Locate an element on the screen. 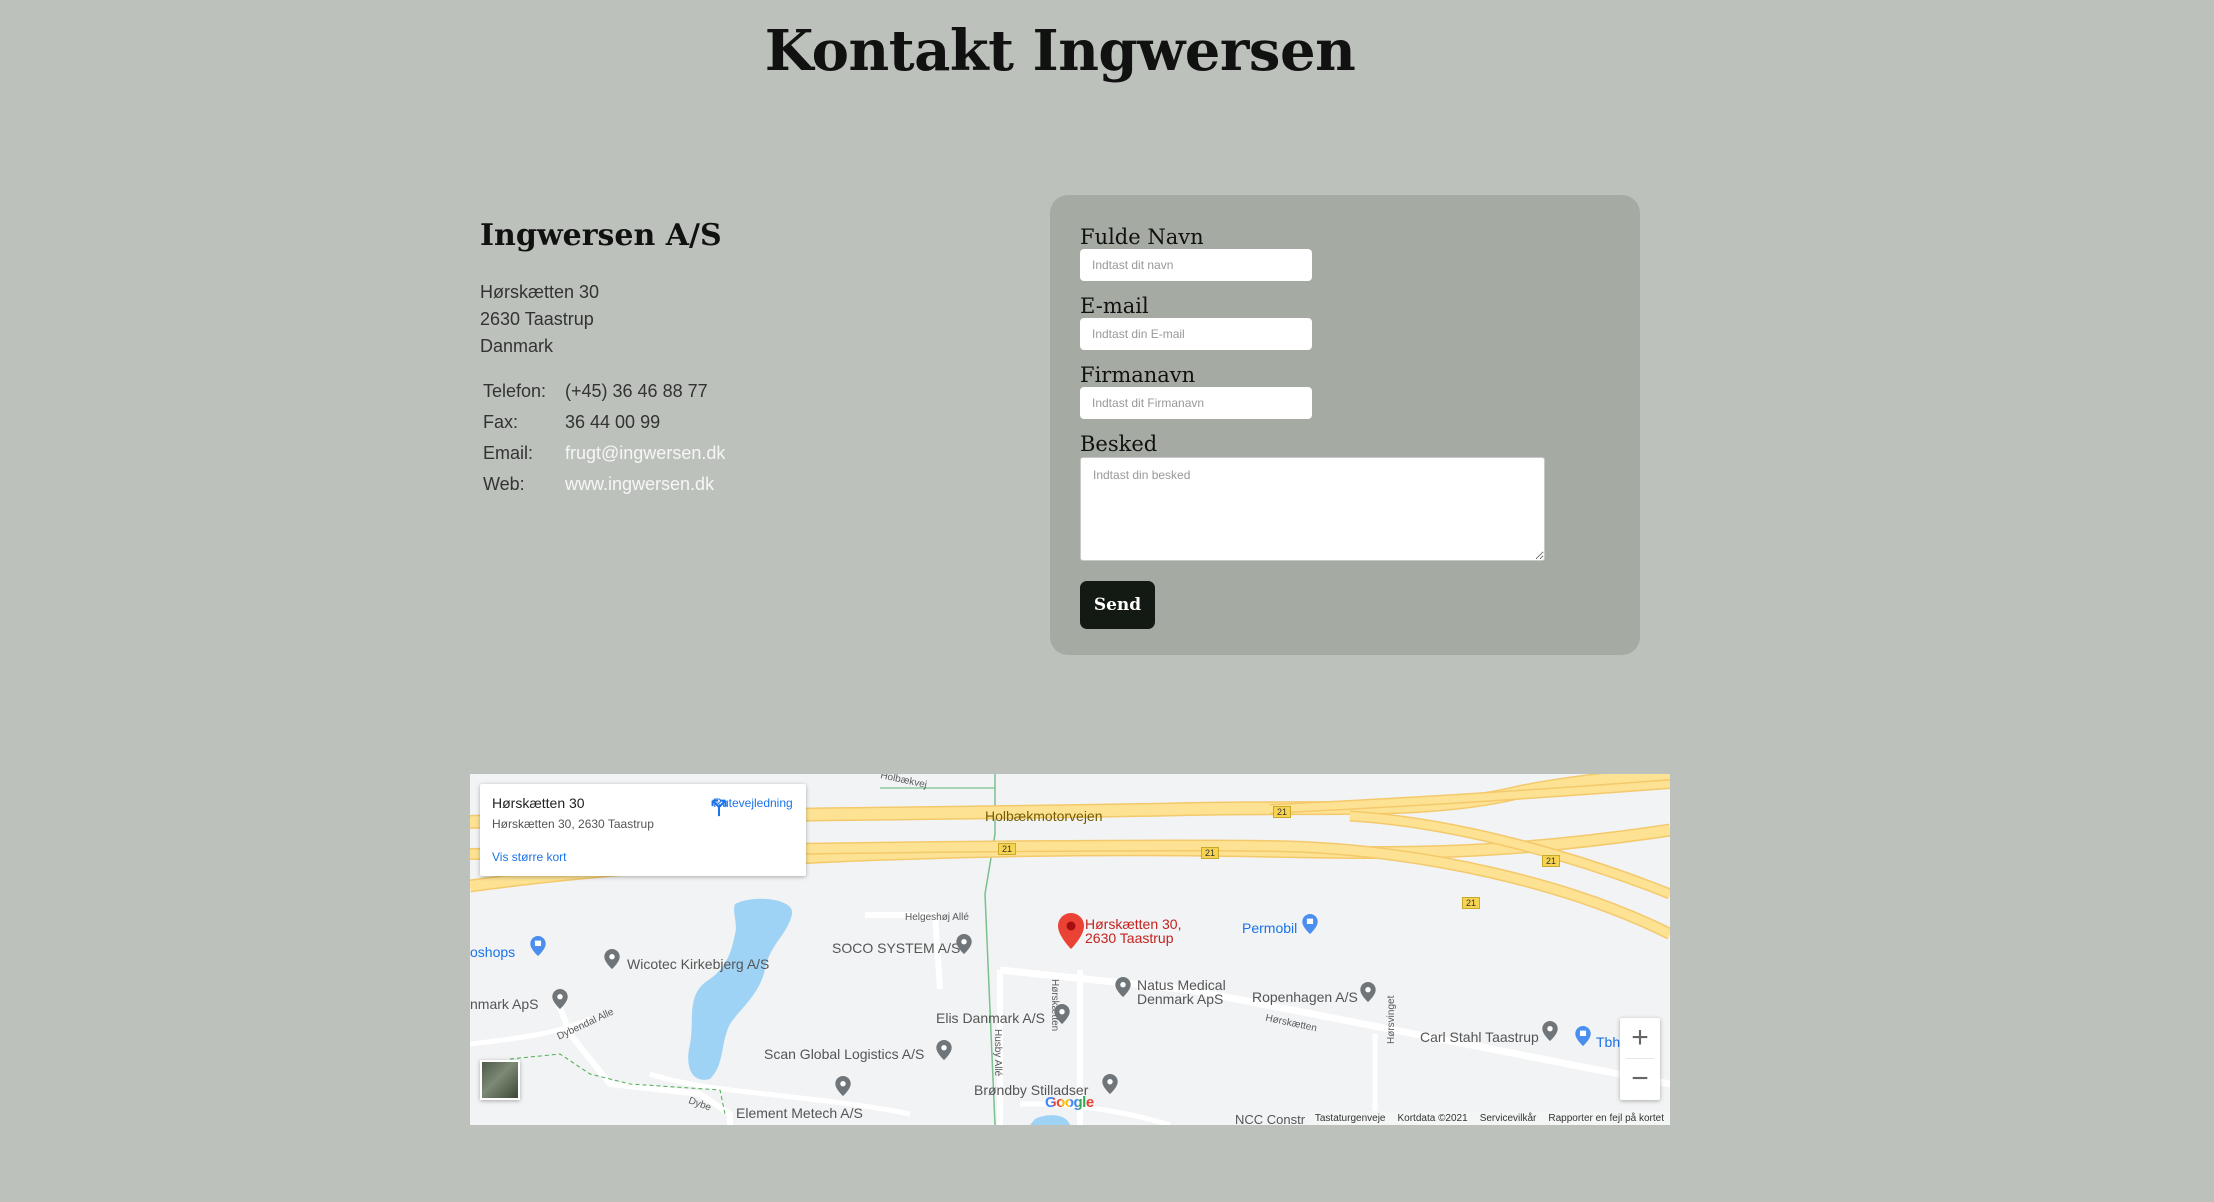  satellite-toggle is located at coordinates (500, 1080).